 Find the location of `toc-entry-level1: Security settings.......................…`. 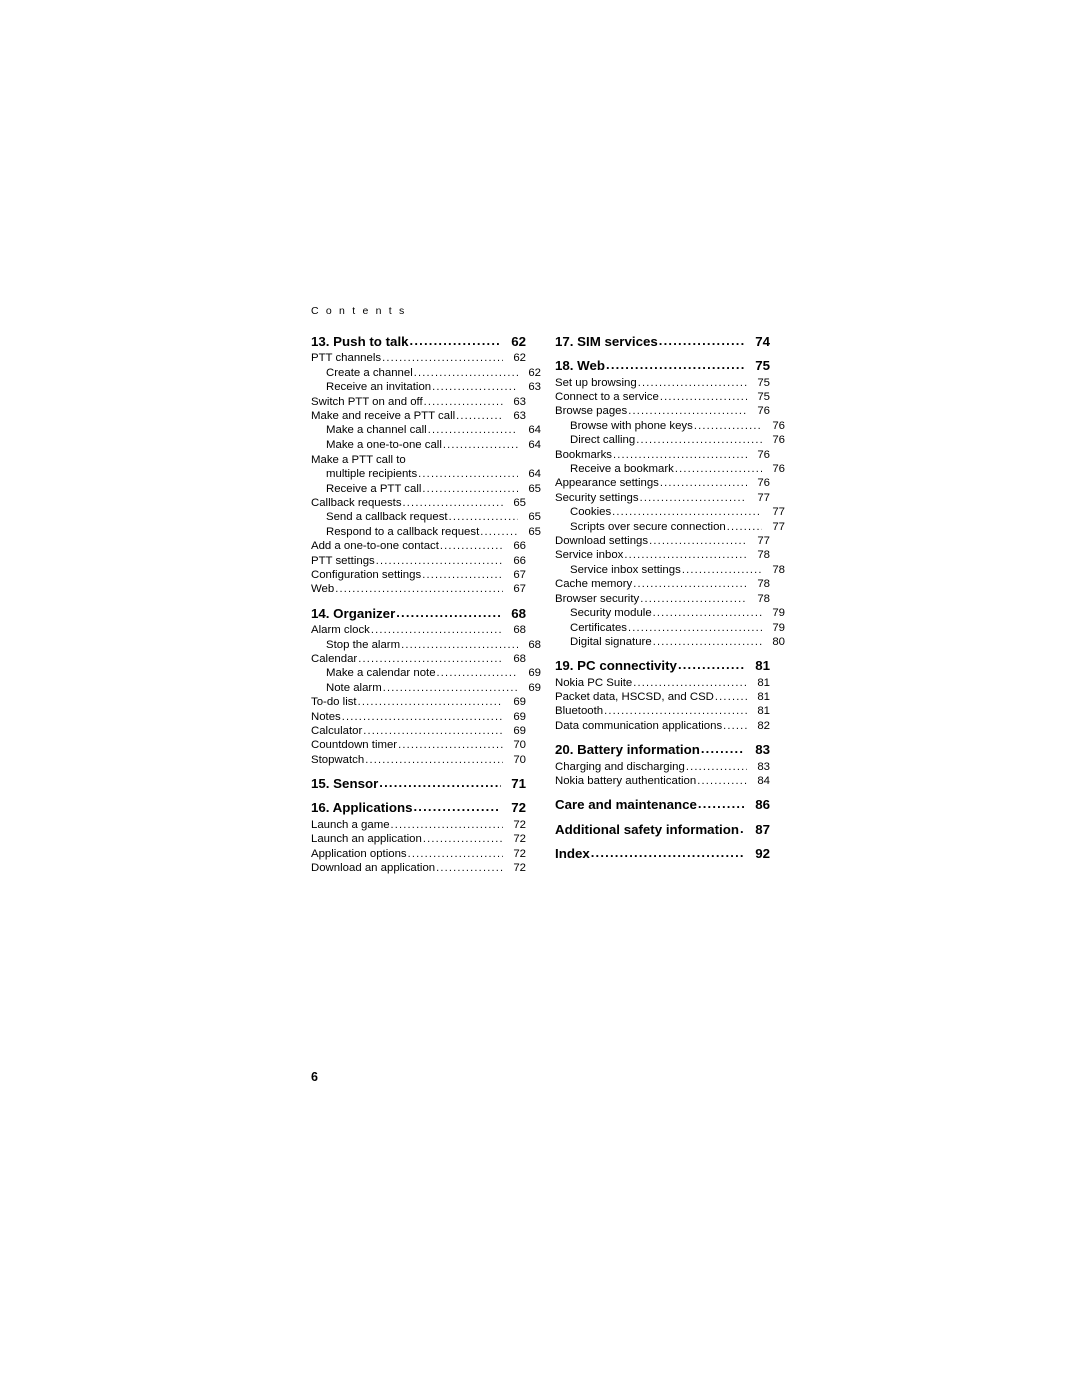

toc-entry-level1: Security settings.......................… is located at coordinates (662, 498).